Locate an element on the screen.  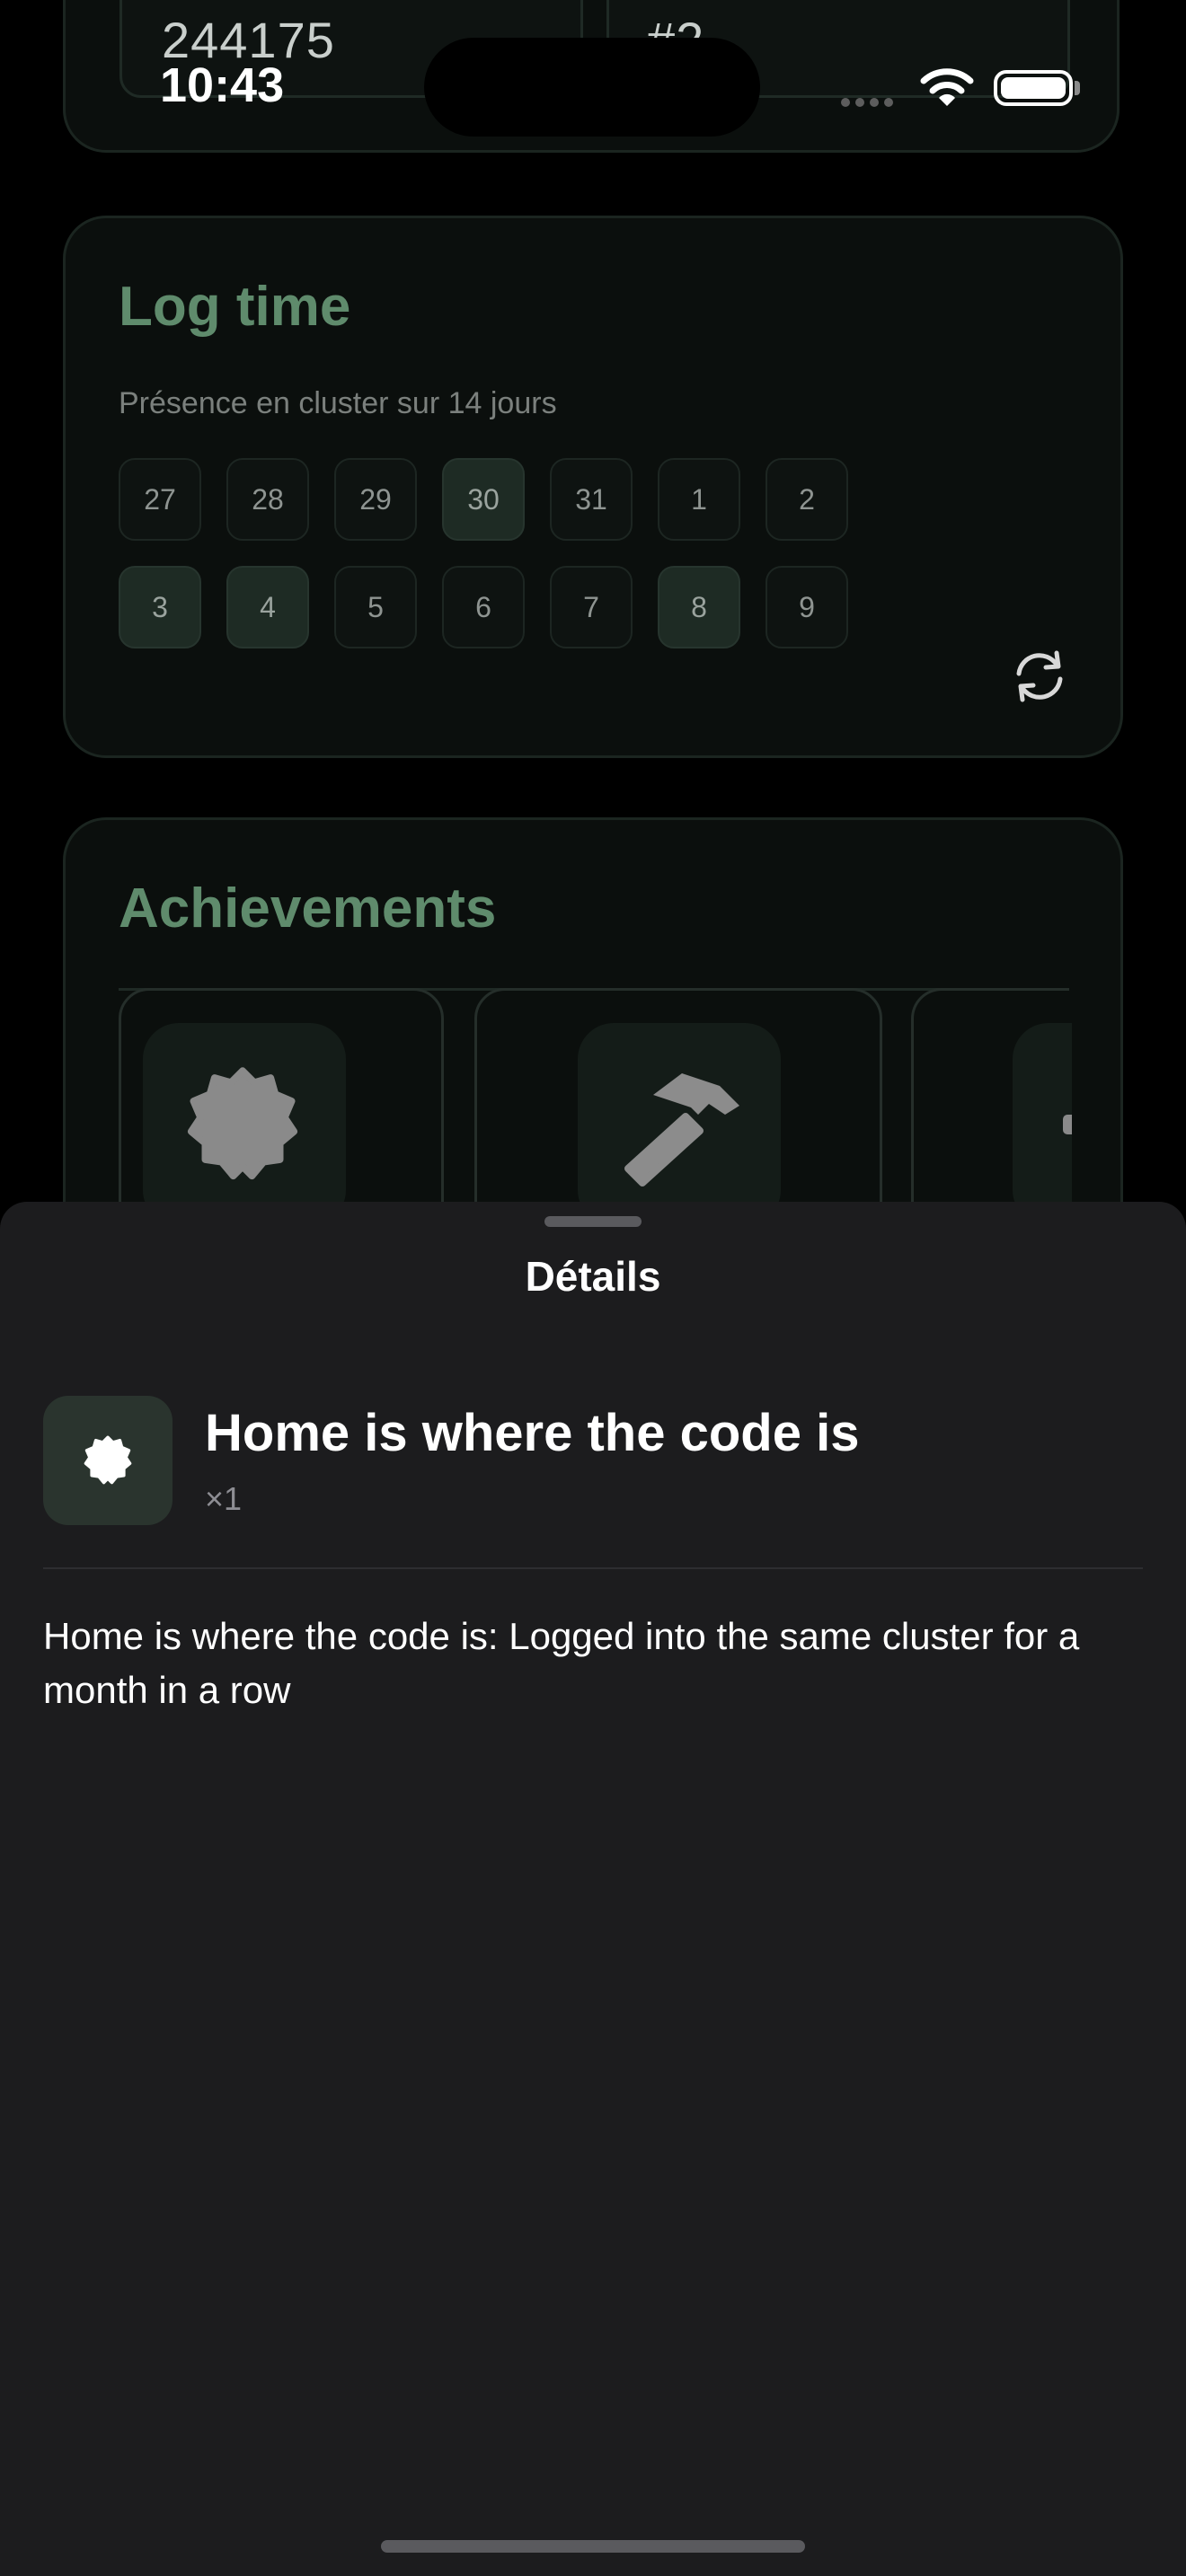
status-time: 10:43 is located at coordinates (222, 85).